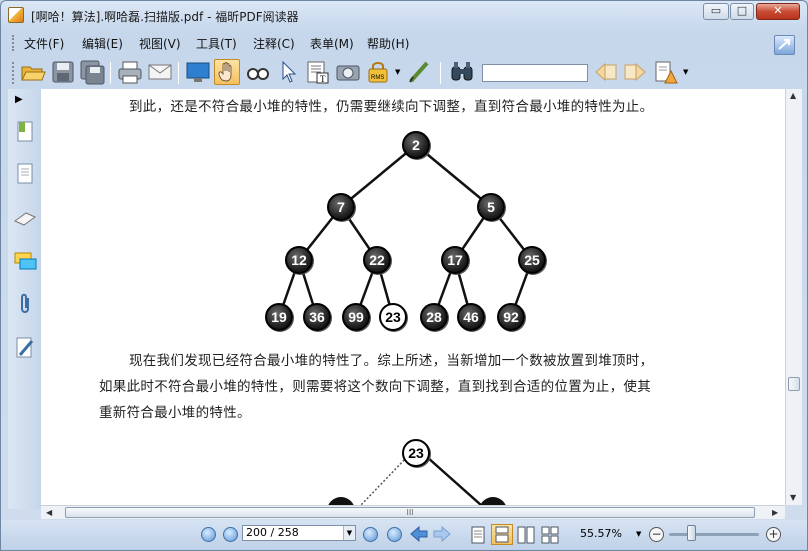 Image resolution: width=808 pixels, height=551 pixels. I want to click on vertical-scroll-thumb, so click(794, 384).